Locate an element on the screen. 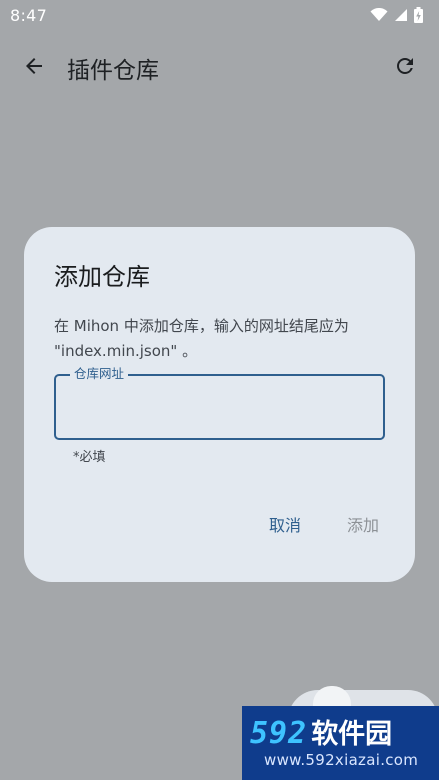 This screenshot has height=780, width=439. refresh-icon is located at coordinates (405, 68).